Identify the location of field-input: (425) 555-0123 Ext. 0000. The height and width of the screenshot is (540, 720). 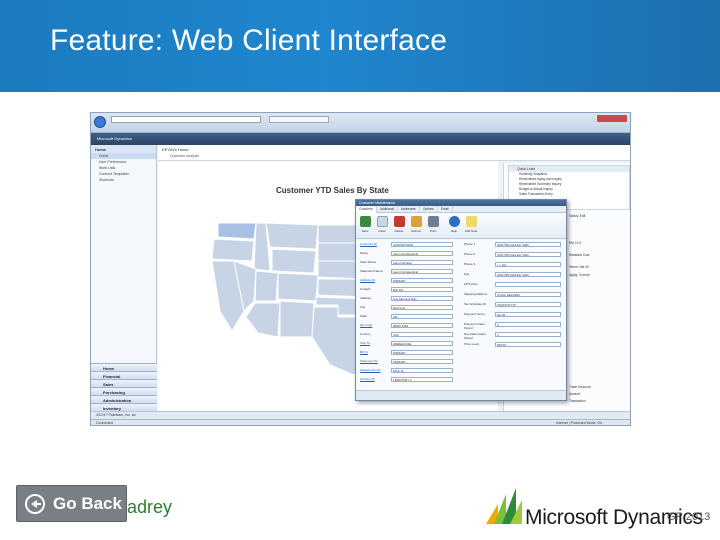
(528, 244).